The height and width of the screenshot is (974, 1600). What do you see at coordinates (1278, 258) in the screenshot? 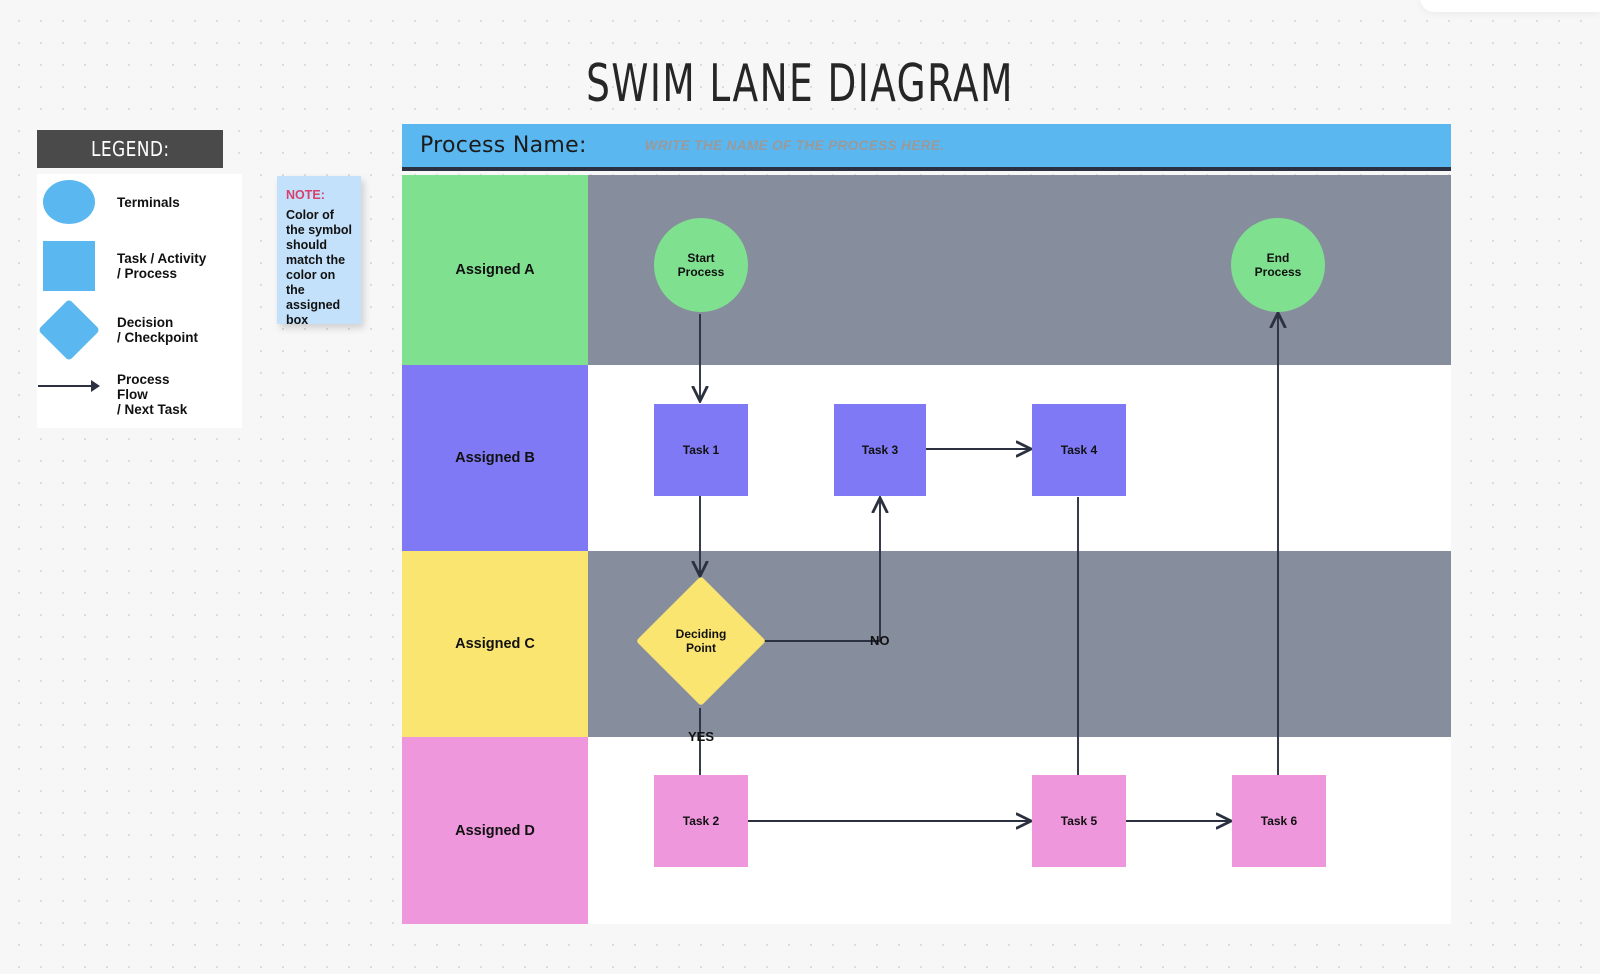
I see `node-end-process-line1: End` at bounding box center [1278, 258].